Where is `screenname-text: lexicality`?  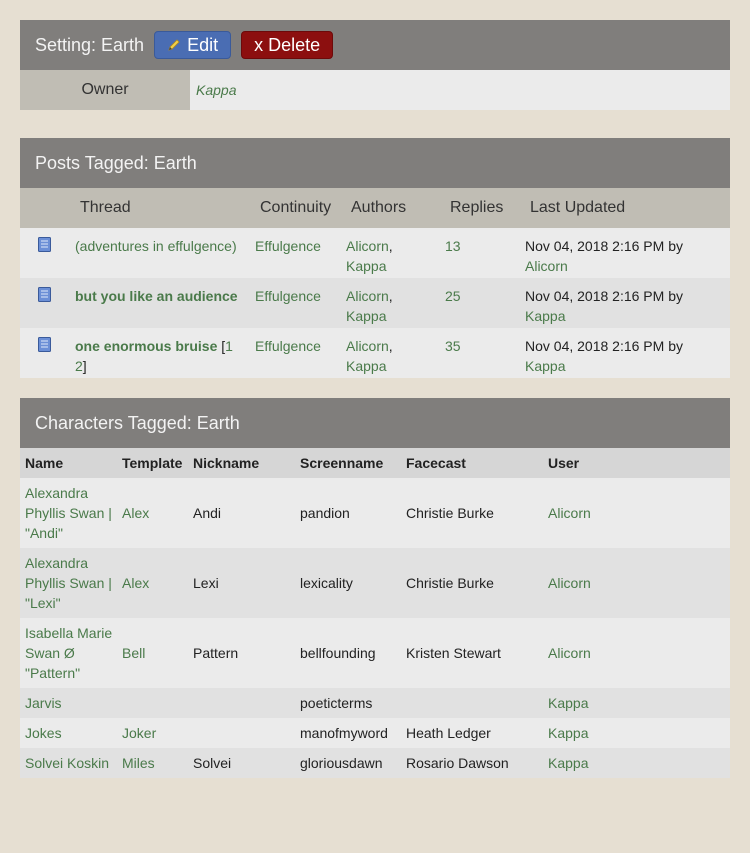
screenname-text: lexicality is located at coordinates (326, 583).